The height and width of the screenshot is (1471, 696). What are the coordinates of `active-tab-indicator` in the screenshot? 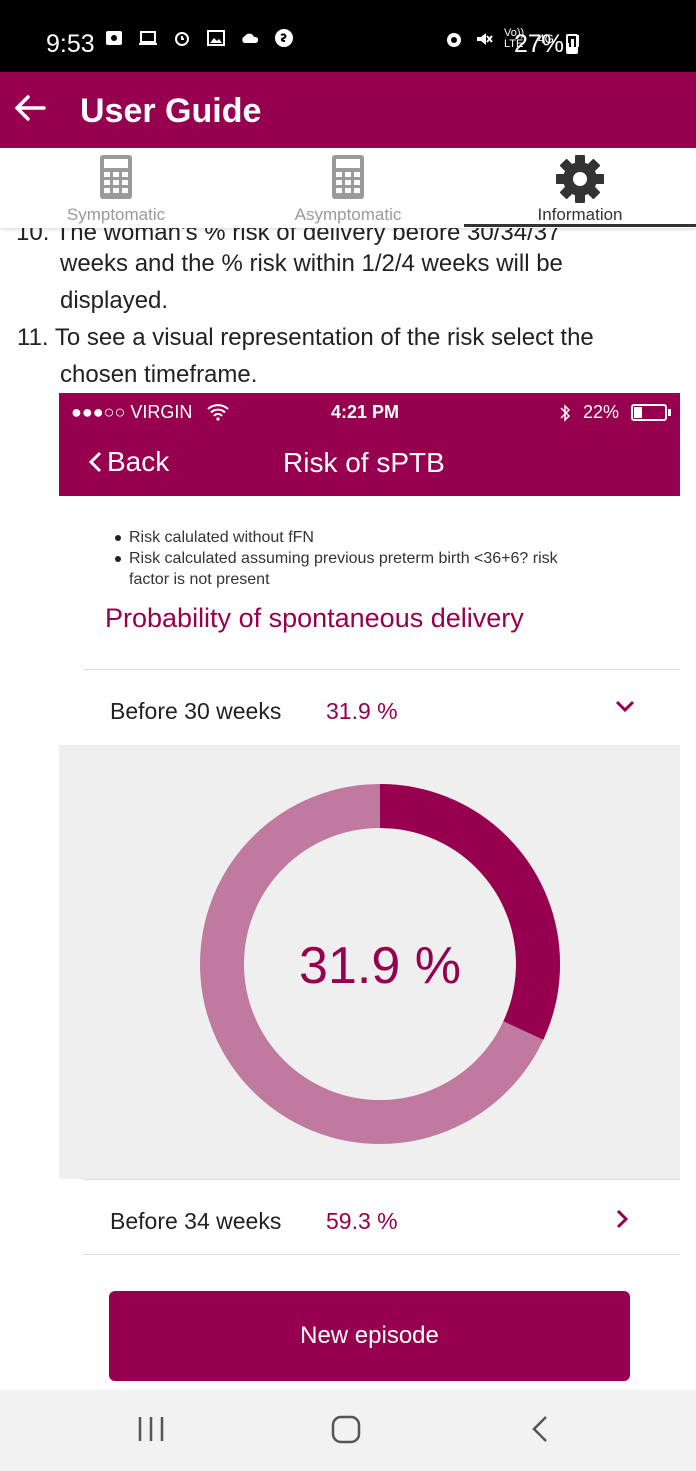 It's located at (580, 225).